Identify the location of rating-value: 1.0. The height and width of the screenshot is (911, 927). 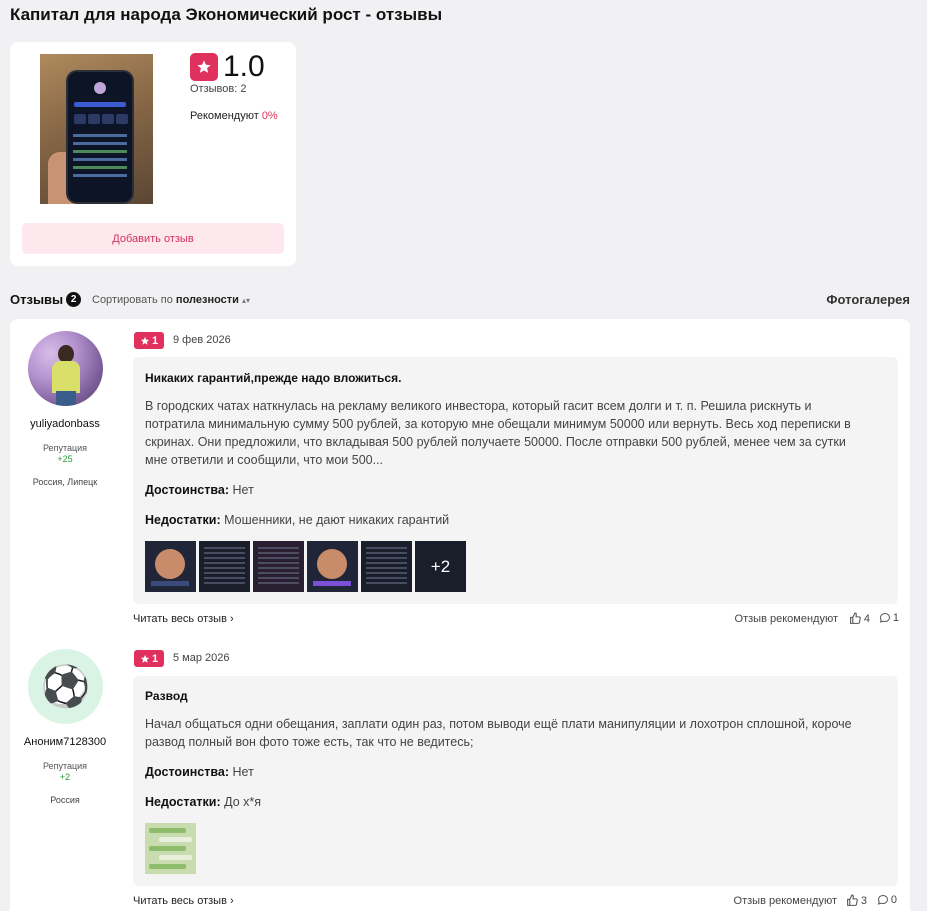
(244, 66).